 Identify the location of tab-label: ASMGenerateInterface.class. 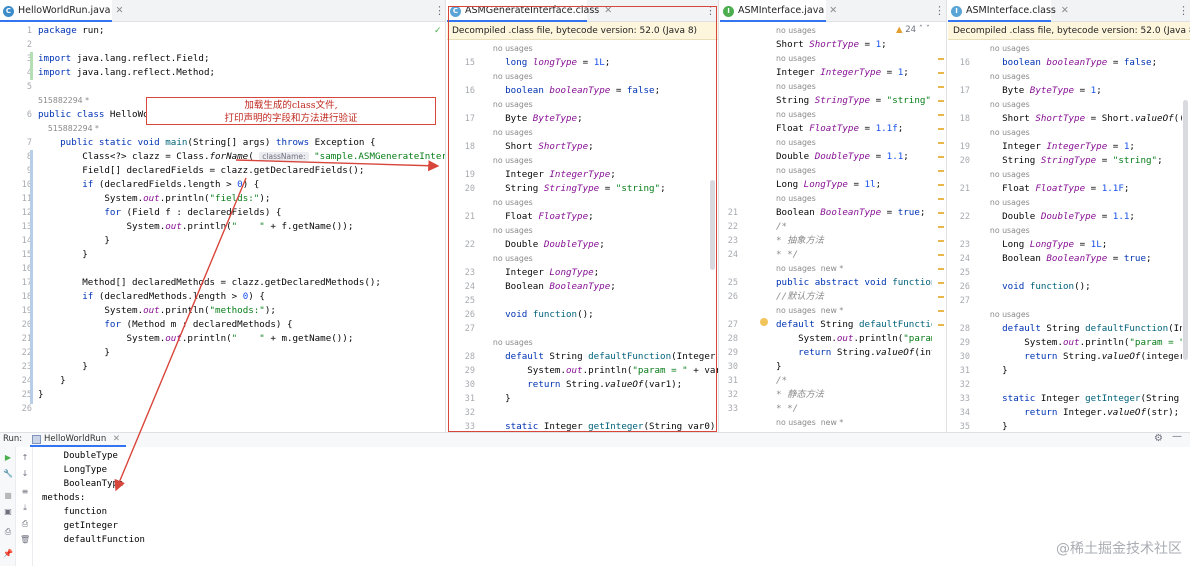
(532, 10).